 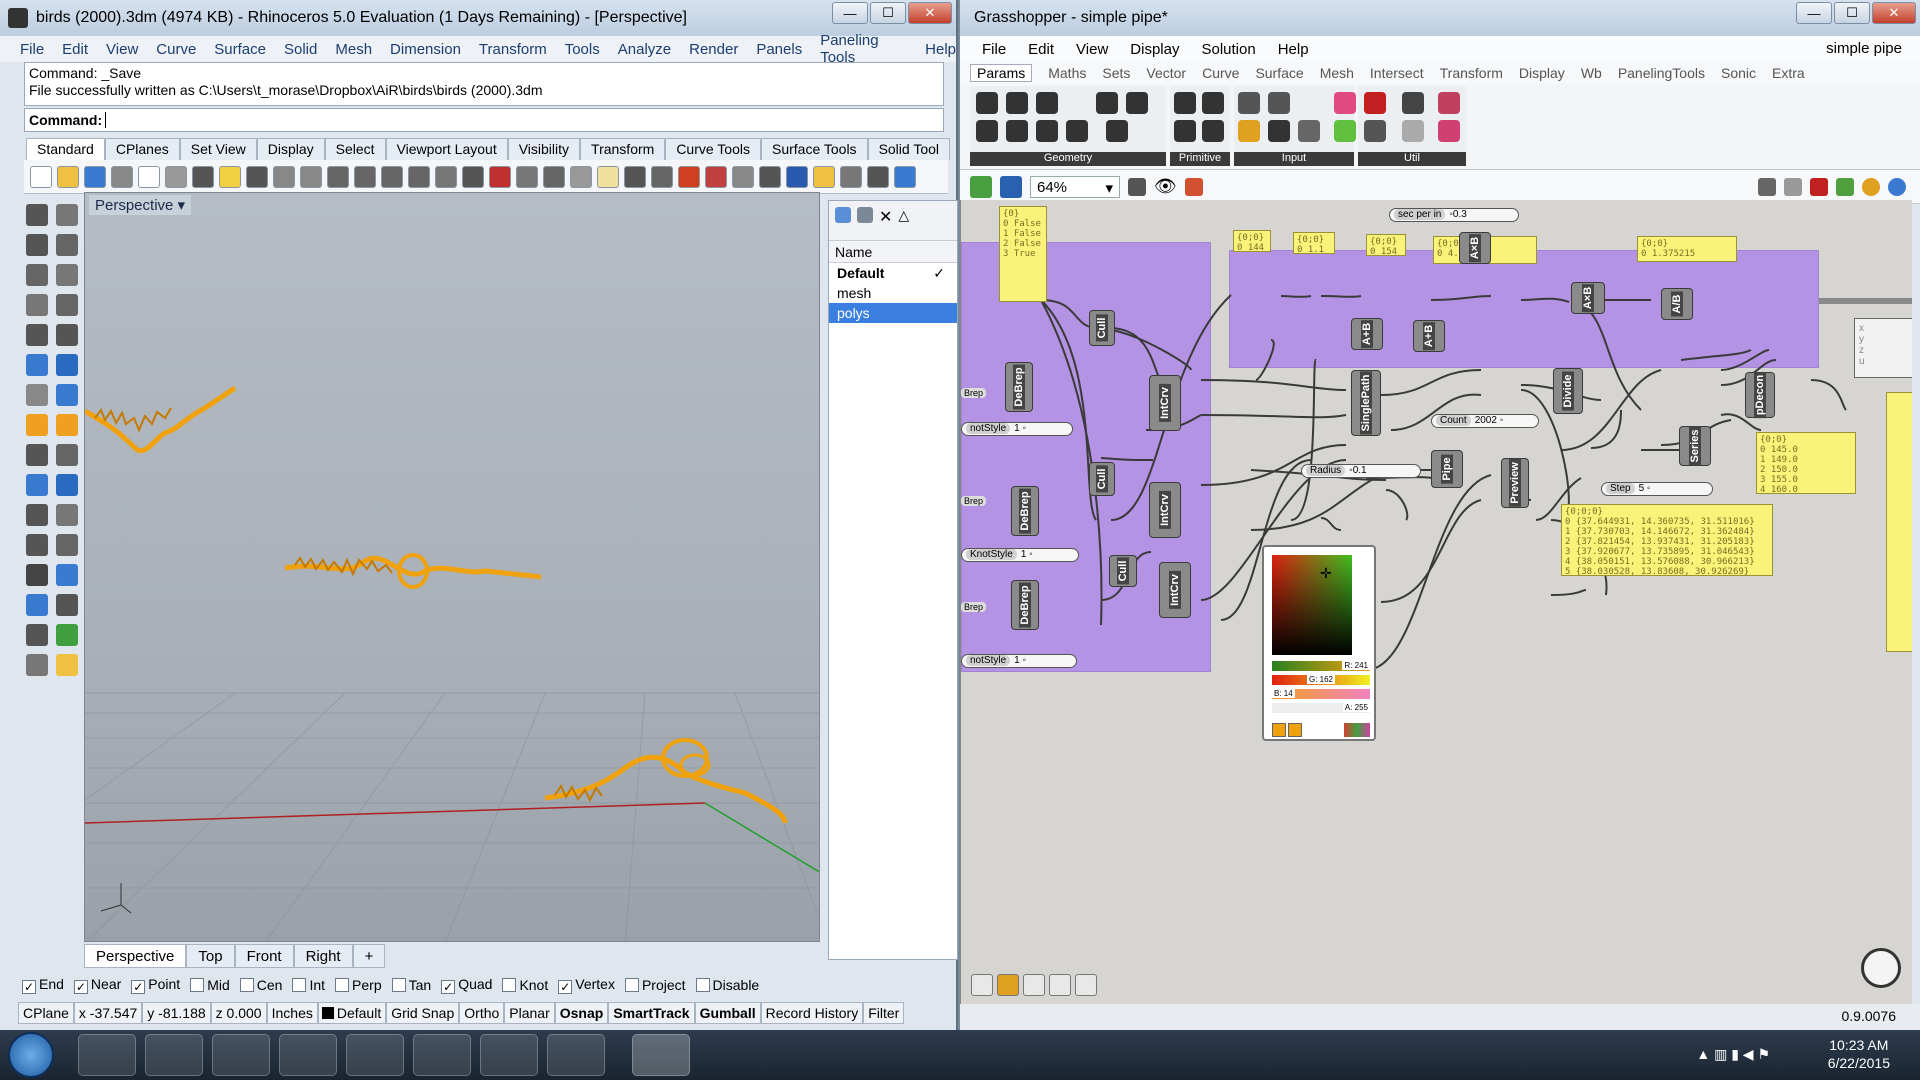 I want to click on graph-icon, so click(x=1008, y=985).